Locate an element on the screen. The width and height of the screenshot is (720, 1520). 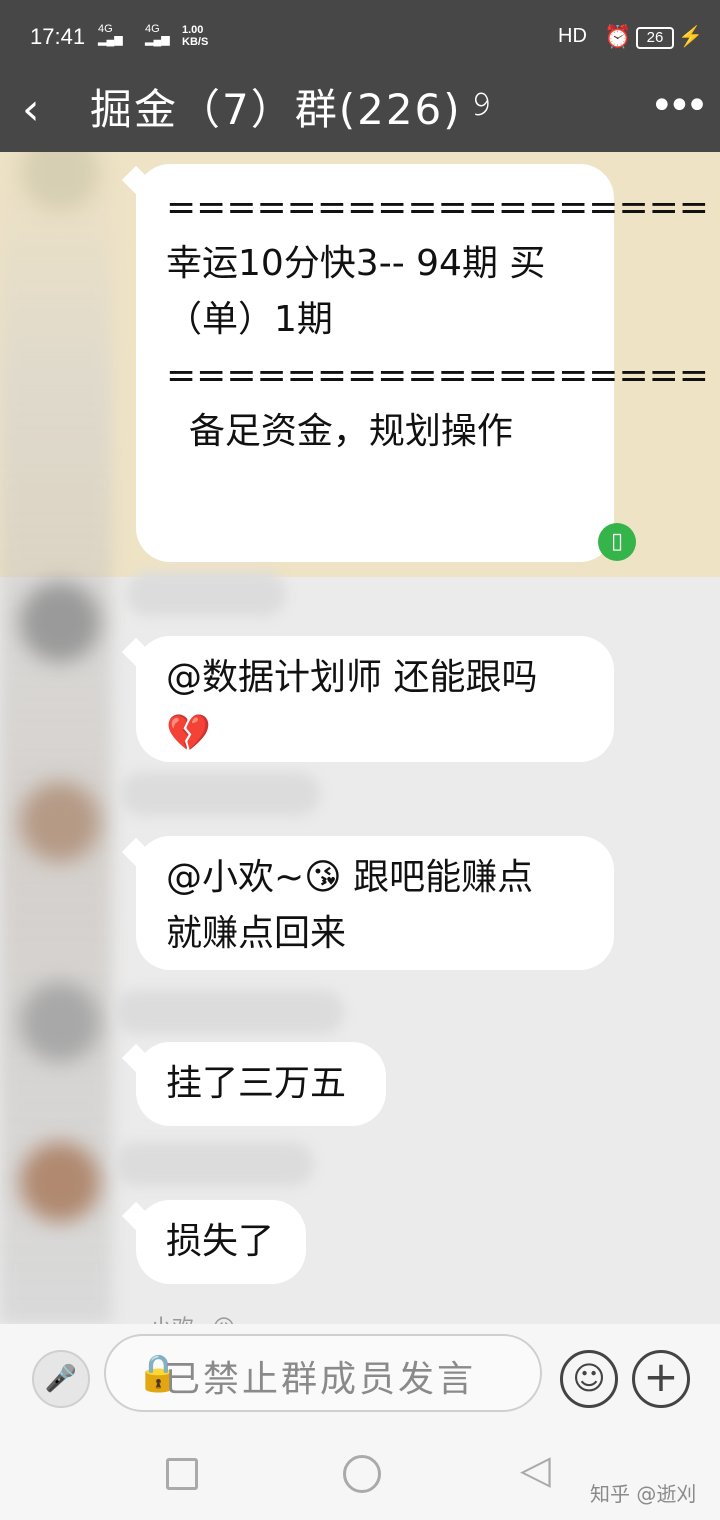
chat-header: ‹ 掘金（7）群(226) 𝟿 ••• is located at coordinates (360, 112).